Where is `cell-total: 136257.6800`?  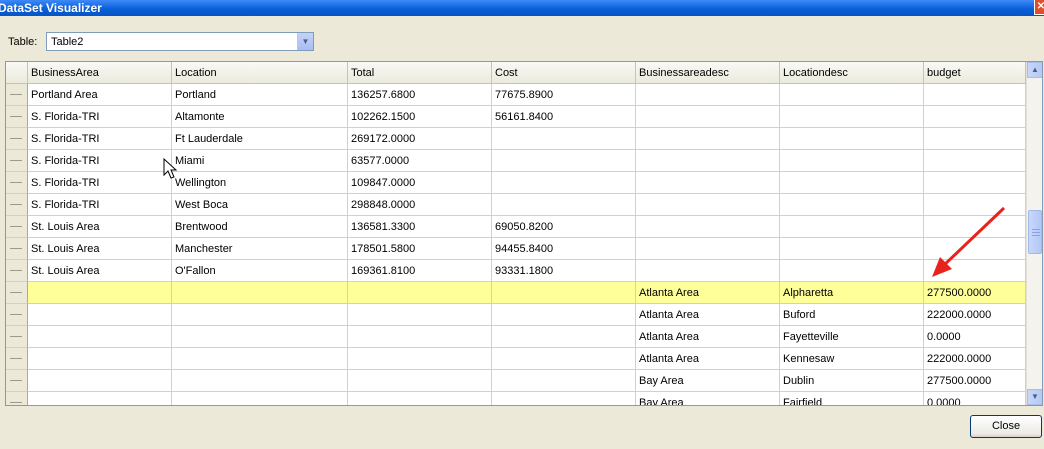
cell-total: 136257.6800 is located at coordinates (420, 95).